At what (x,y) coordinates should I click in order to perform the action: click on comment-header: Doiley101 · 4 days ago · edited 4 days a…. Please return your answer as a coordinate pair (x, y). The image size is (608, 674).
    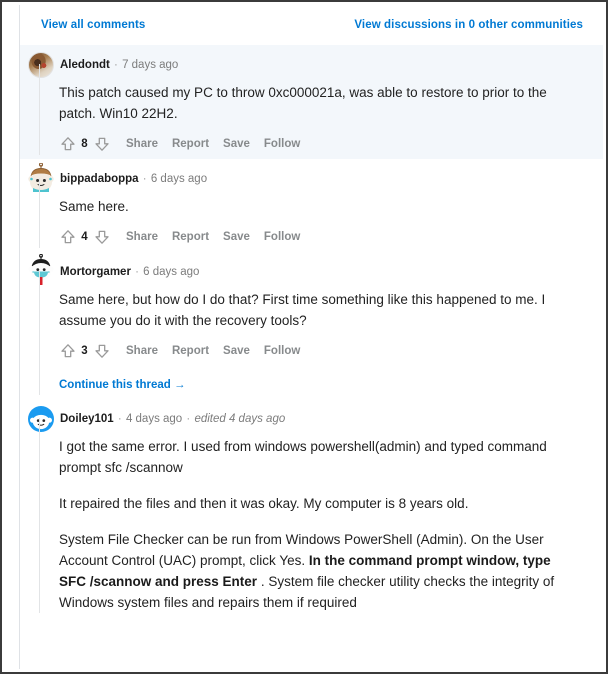
    Looking at the image, I should click on (306, 419).